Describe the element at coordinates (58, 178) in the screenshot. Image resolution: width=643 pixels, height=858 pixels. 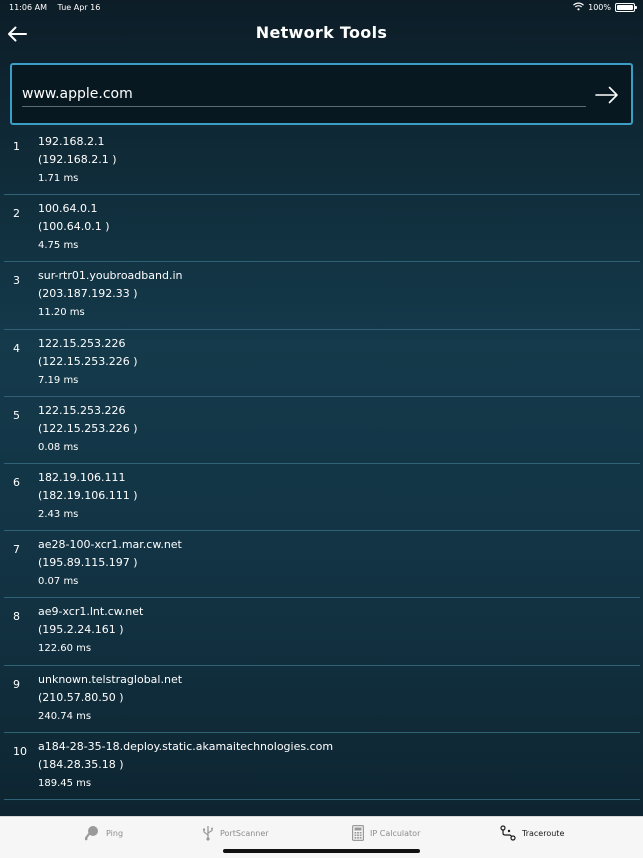
I see `hop-time: 1.71 ms` at that location.